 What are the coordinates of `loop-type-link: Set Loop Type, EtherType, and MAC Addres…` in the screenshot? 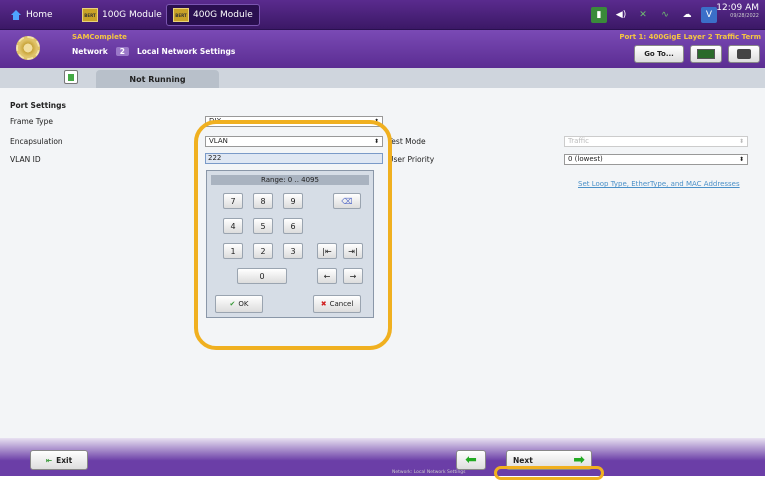 It's located at (659, 184).